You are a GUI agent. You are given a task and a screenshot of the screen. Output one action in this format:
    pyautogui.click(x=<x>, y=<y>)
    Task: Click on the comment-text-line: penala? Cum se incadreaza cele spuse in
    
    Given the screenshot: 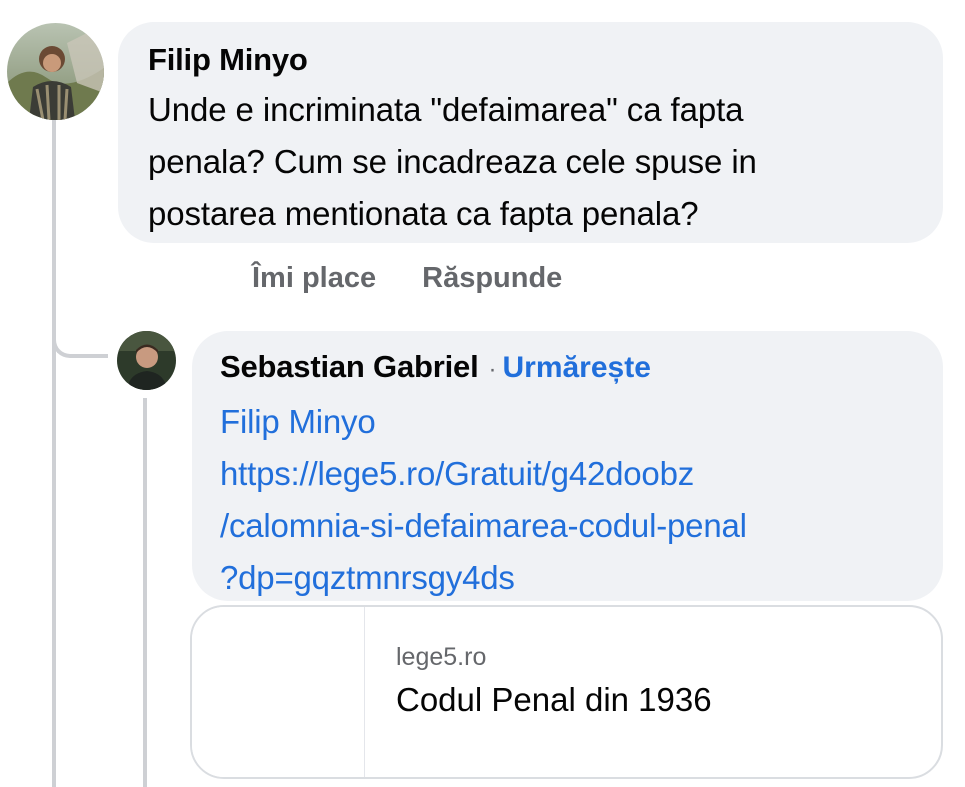 What is the action you would take?
    pyautogui.click(x=452, y=161)
    